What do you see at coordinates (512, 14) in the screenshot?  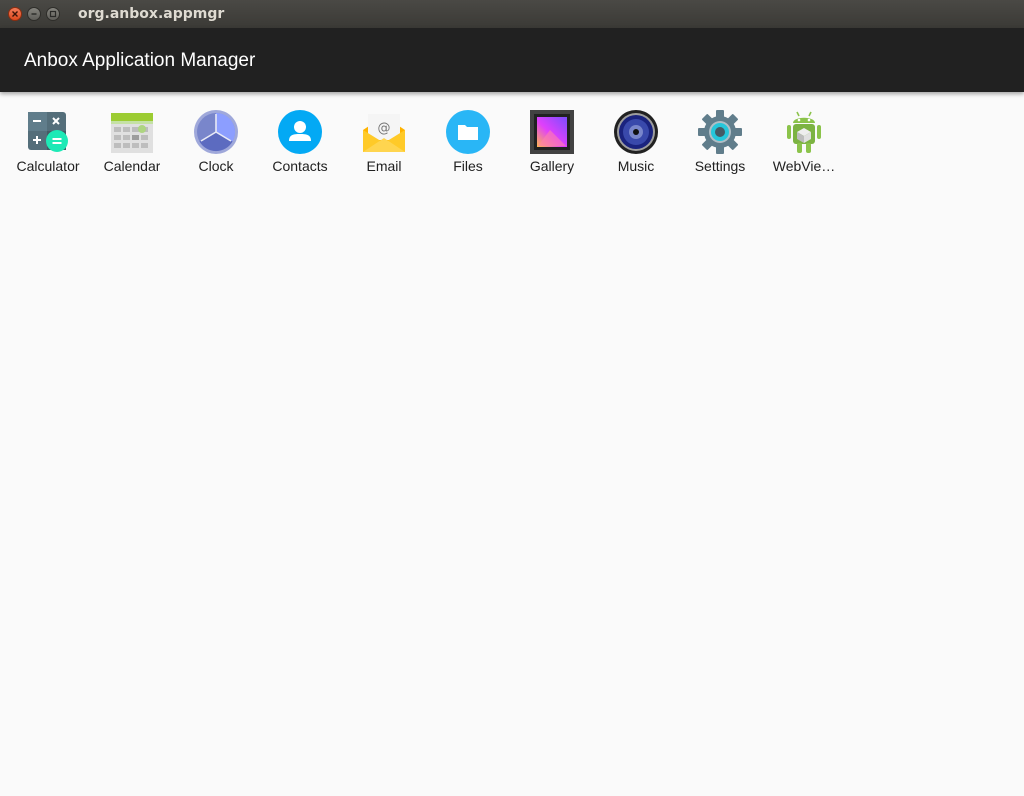 I see `window-titlebar: org.anbox.appmgr` at bounding box center [512, 14].